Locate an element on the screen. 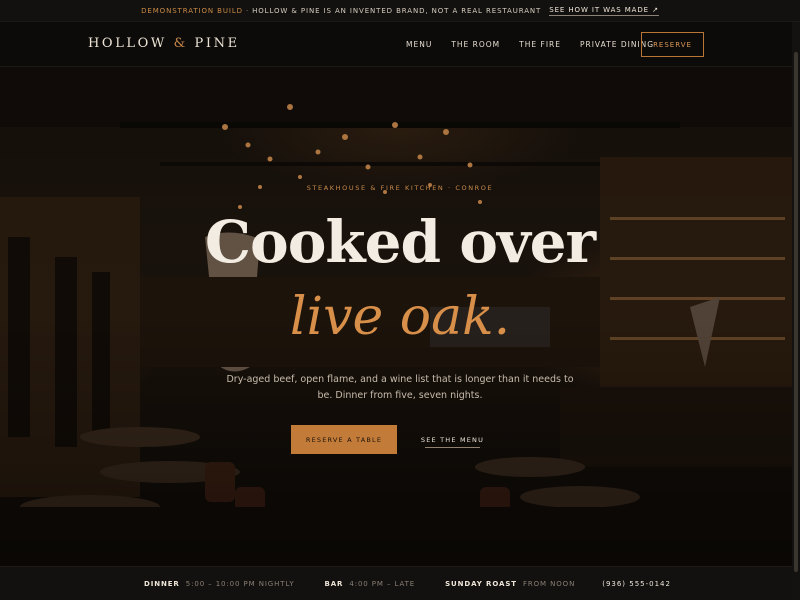 The height and width of the screenshot is (600, 800). scrollbar-thumb is located at coordinates (796, 312).